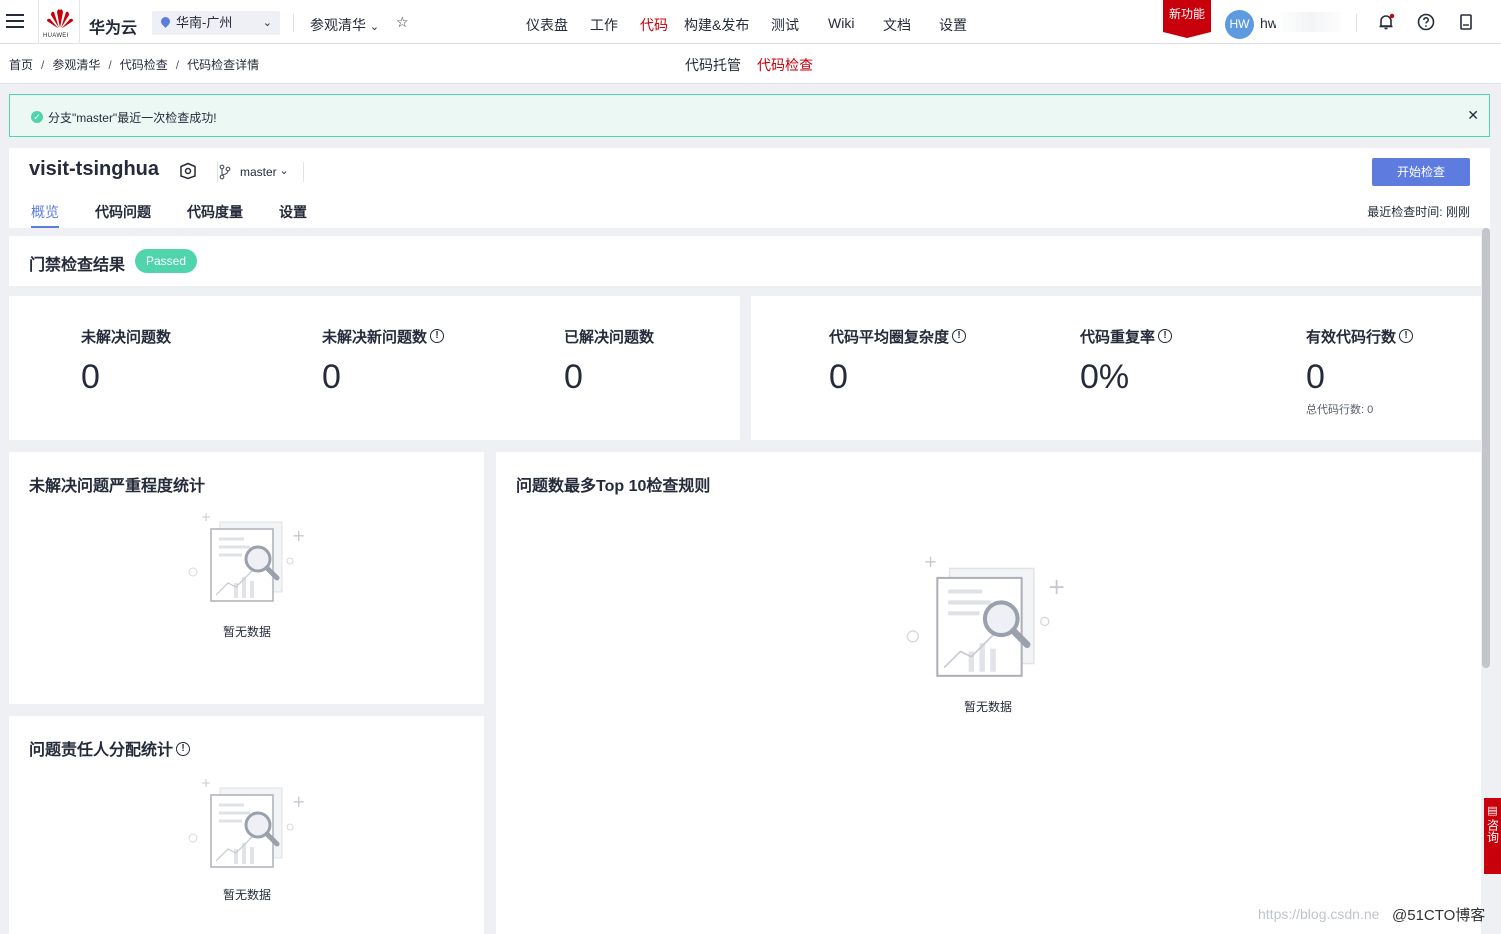 The image size is (1501, 934). What do you see at coordinates (402, 22) in the screenshot?
I see `star-icon: ☆` at bounding box center [402, 22].